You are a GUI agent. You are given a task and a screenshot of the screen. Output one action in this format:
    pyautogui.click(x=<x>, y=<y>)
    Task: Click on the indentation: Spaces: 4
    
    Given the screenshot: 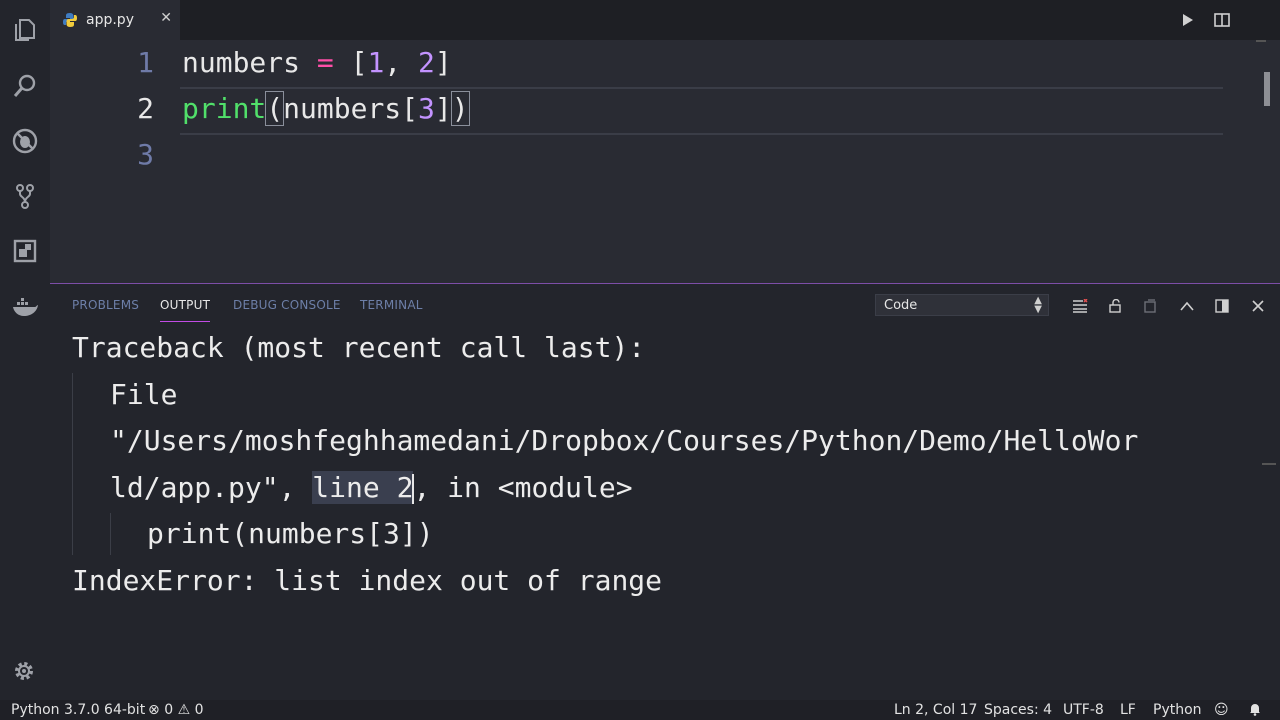 What is the action you would take?
    pyautogui.click(x=1018, y=710)
    